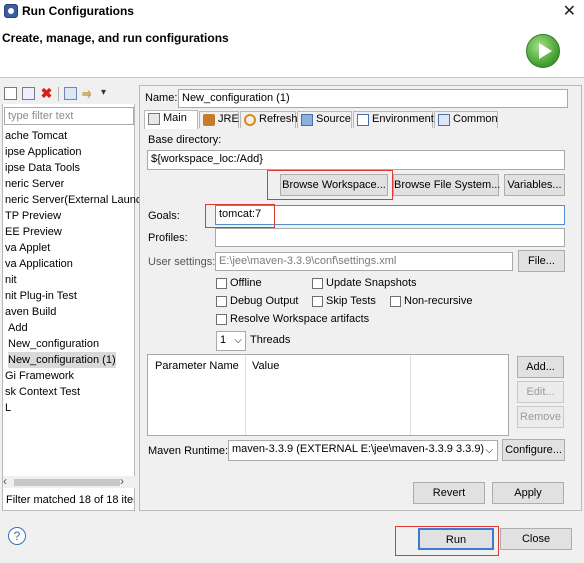 The image size is (584, 563). I want to click on remove-parameter-button: Remove, so click(540, 417).